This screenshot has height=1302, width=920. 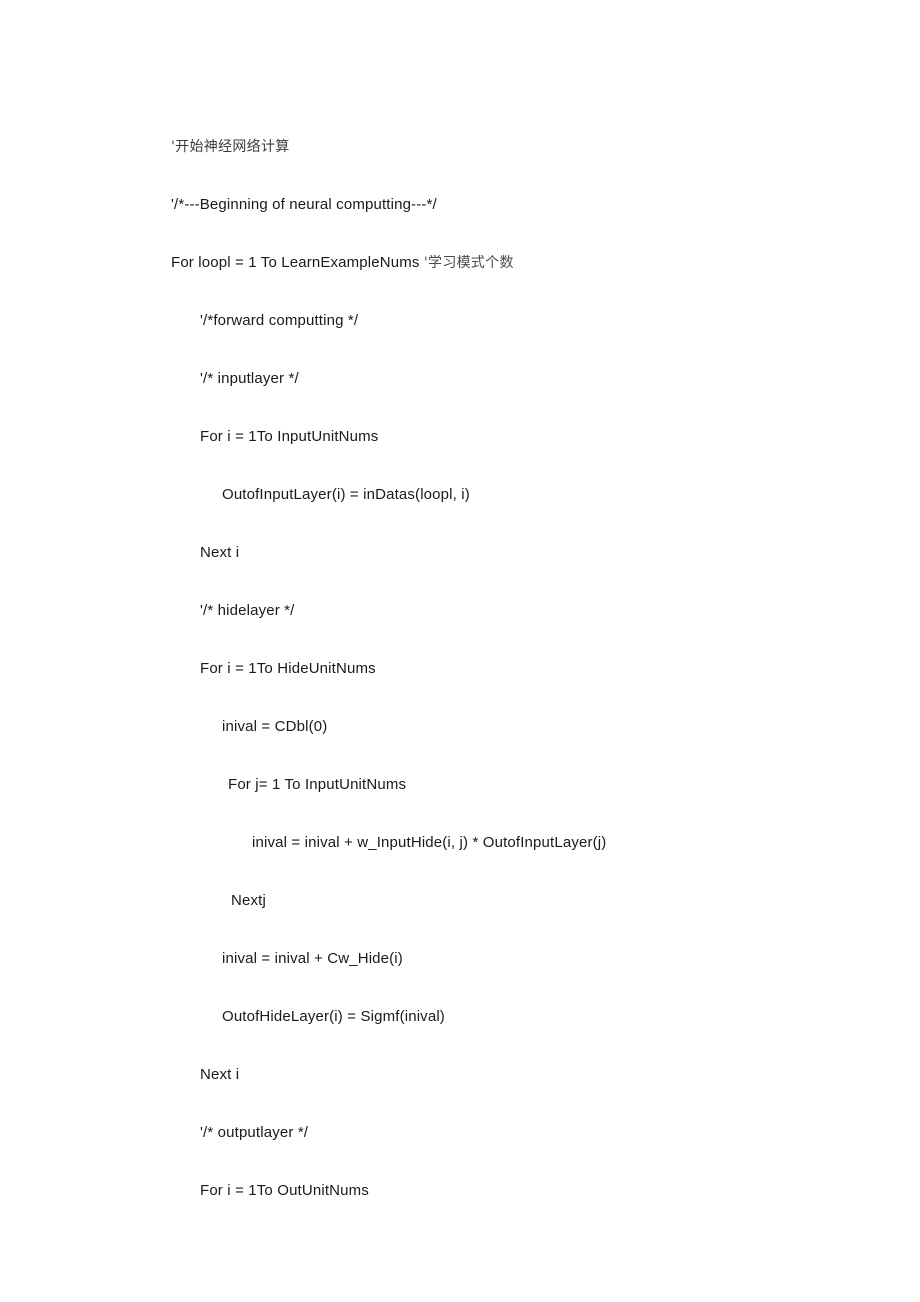 I want to click on code-line: For i = 1To InputUnitNums, so click(x=521, y=437).